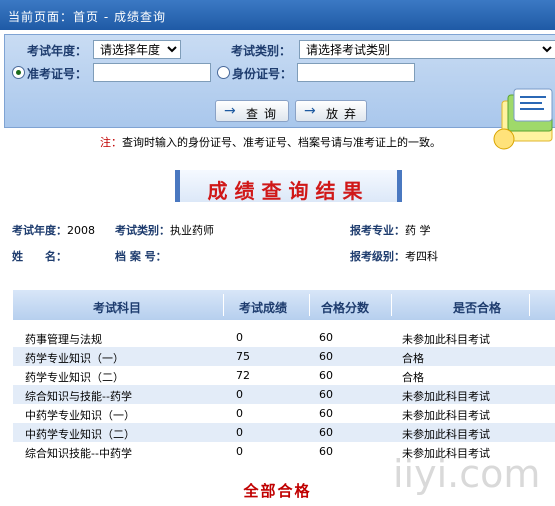 This screenshot has height=506, width=555. What do you see at coordinates (394, 256) in the screenshot?
I see `info-level: 报考级别：考四科` at bounding box center [394, 256].